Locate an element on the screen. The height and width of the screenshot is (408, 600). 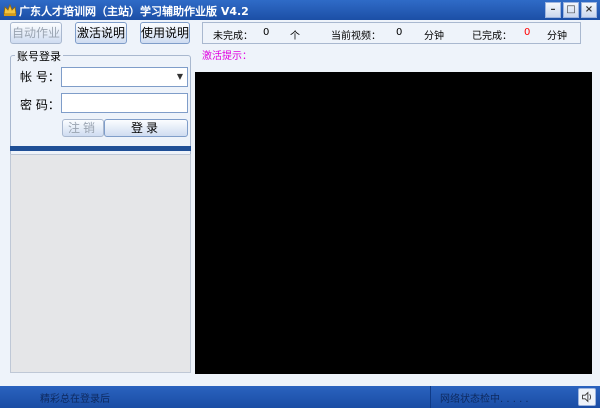
login-button: 登录 is located at coordinates (146, 128).